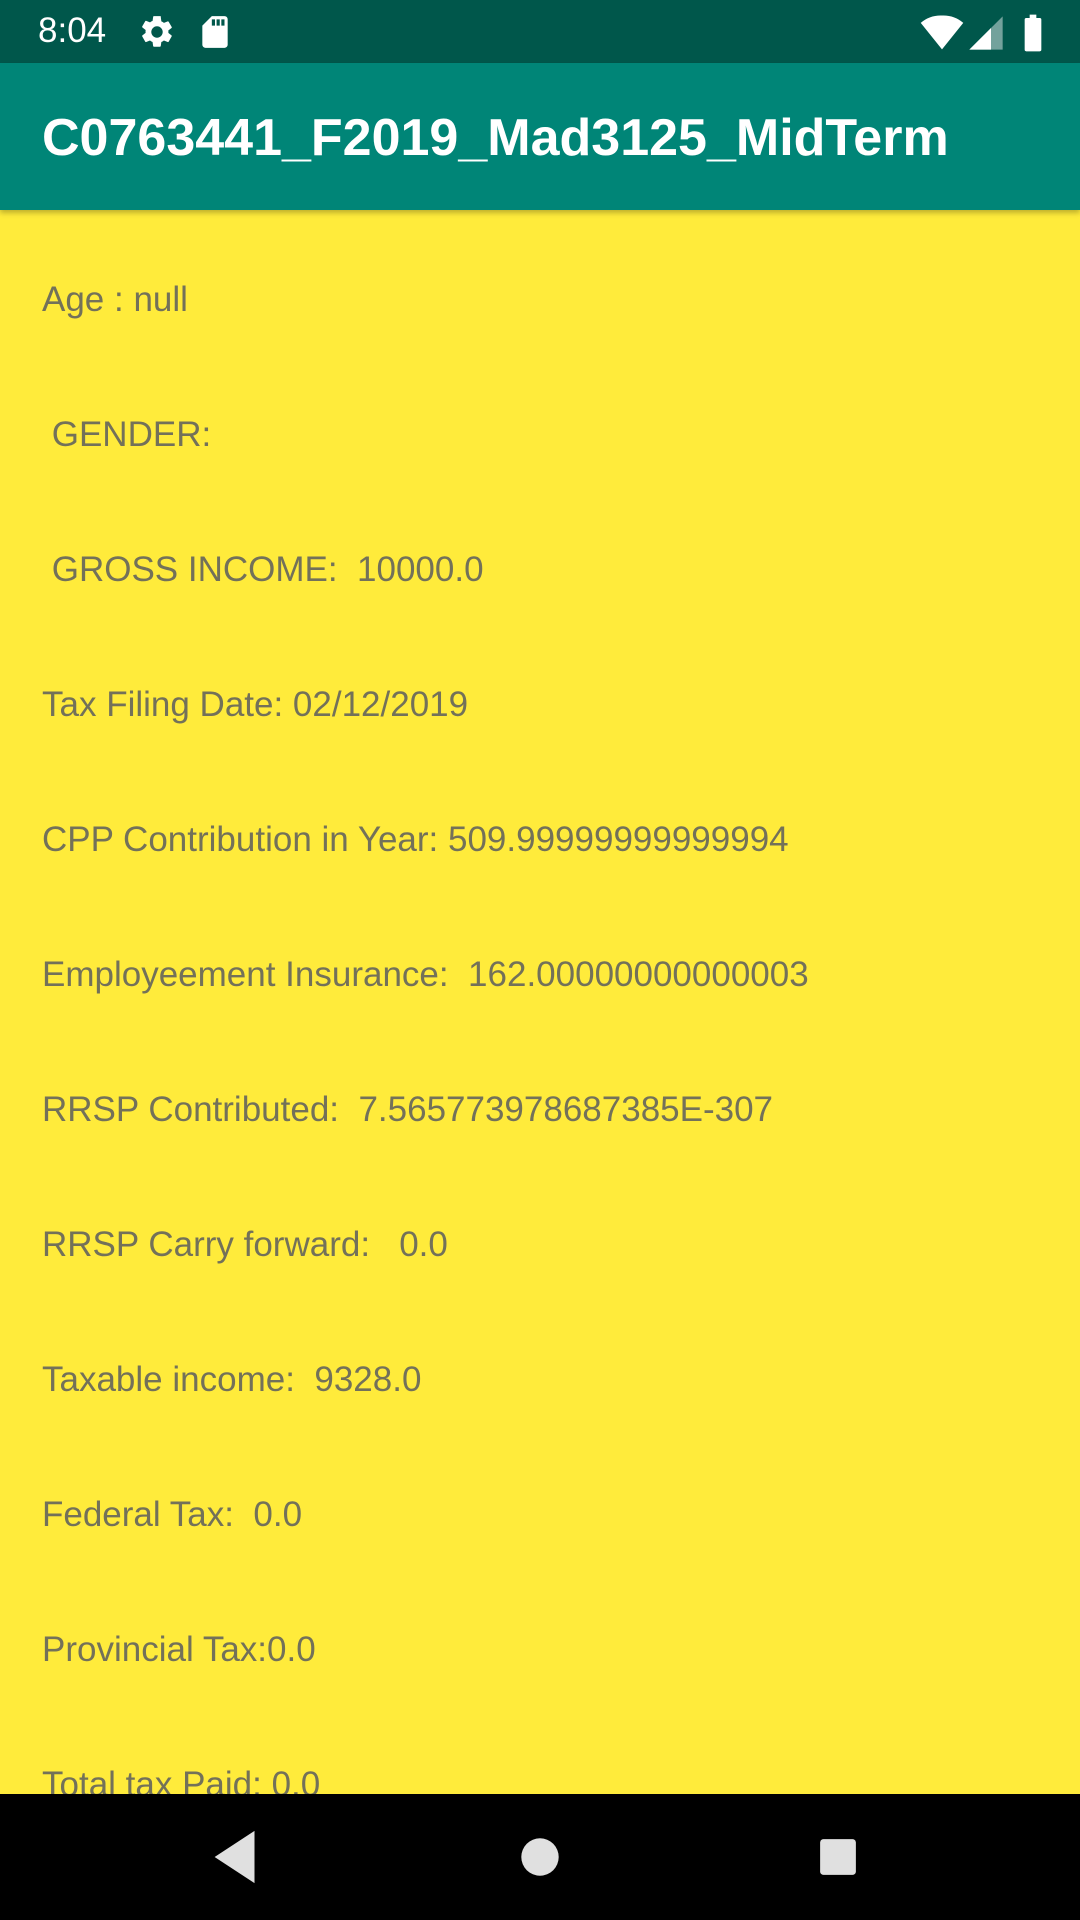 This screenshot has width=1080, height=1920. What do you see at coordinates (986, 33) in the screenshot?
I see `signal-icon` at bounding box center [986, 33].